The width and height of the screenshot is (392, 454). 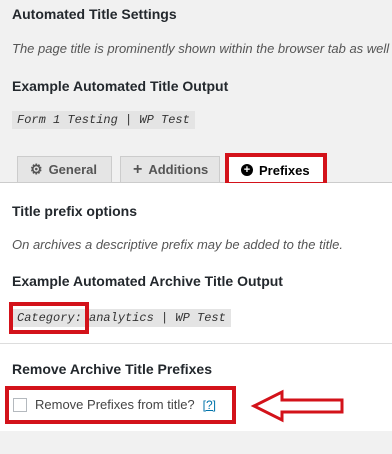 What do you see at coordinates (276, 169) in the screenshot?
I see `prefixes-tab-highlight` at bounding box center [276, 169].